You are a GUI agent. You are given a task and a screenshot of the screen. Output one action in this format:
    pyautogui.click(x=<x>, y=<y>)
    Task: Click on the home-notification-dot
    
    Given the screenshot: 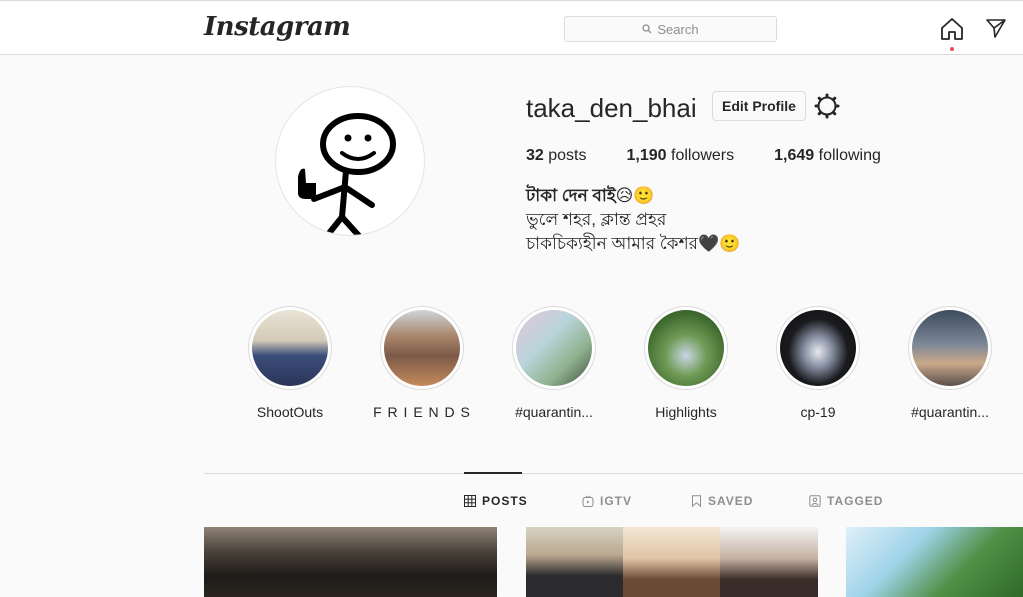 What is the action you would take?
    pyautogui.click(x=952, y=49)
    